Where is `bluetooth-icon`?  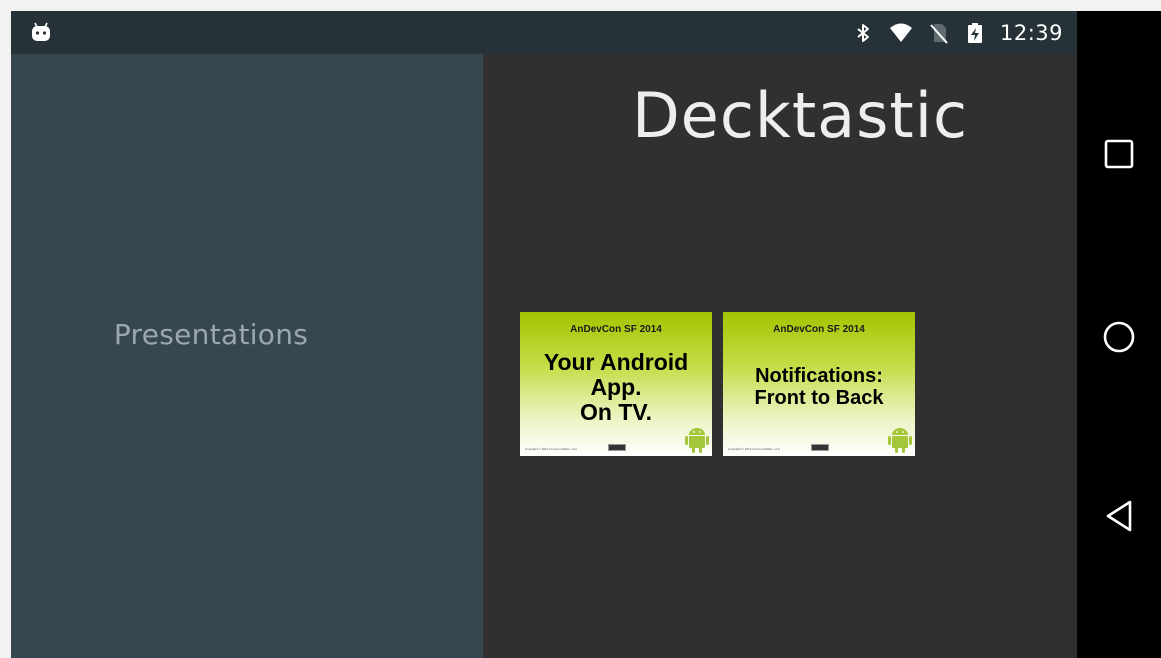
bluetooth-icon is located at coordinates (863, 32).